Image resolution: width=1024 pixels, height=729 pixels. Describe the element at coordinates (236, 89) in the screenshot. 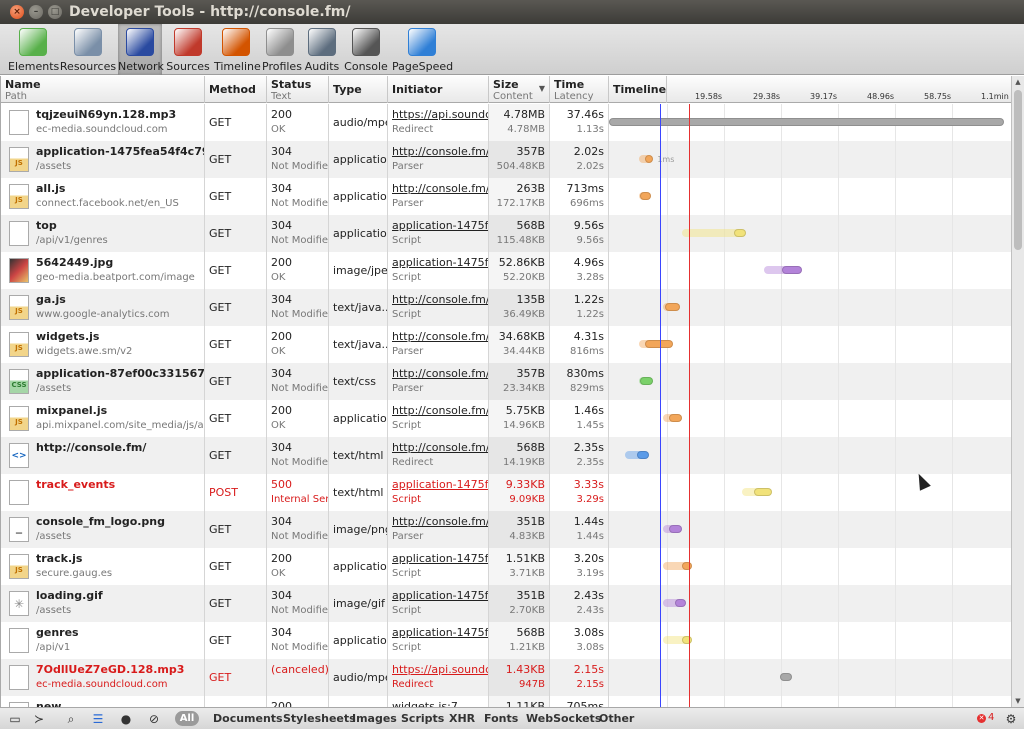

I see `column-method-header: Method` at that location.